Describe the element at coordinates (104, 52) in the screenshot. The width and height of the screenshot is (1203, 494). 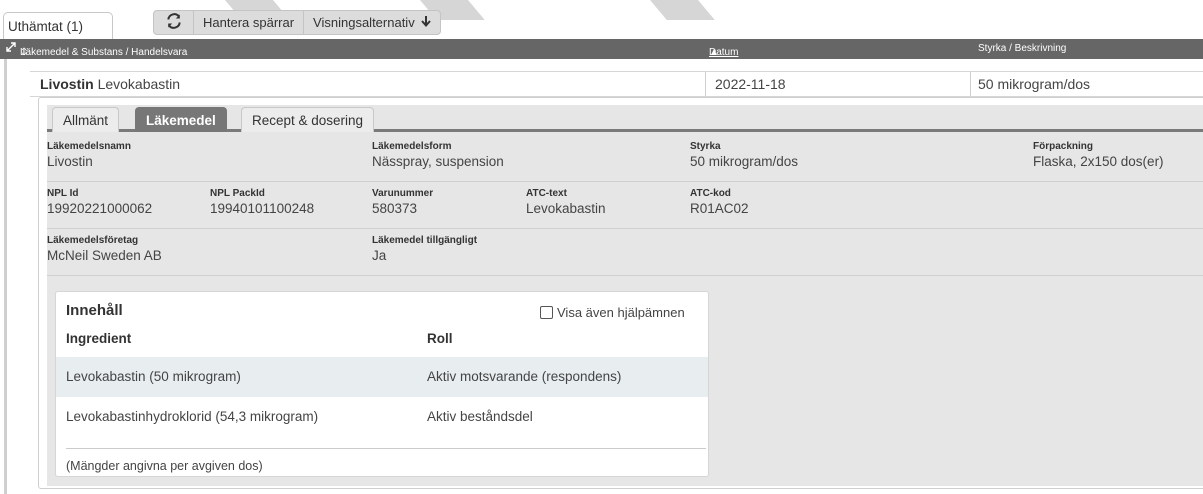
I see `column-substance-label: Läkemedel & Substans / Handelsvara` at that location.